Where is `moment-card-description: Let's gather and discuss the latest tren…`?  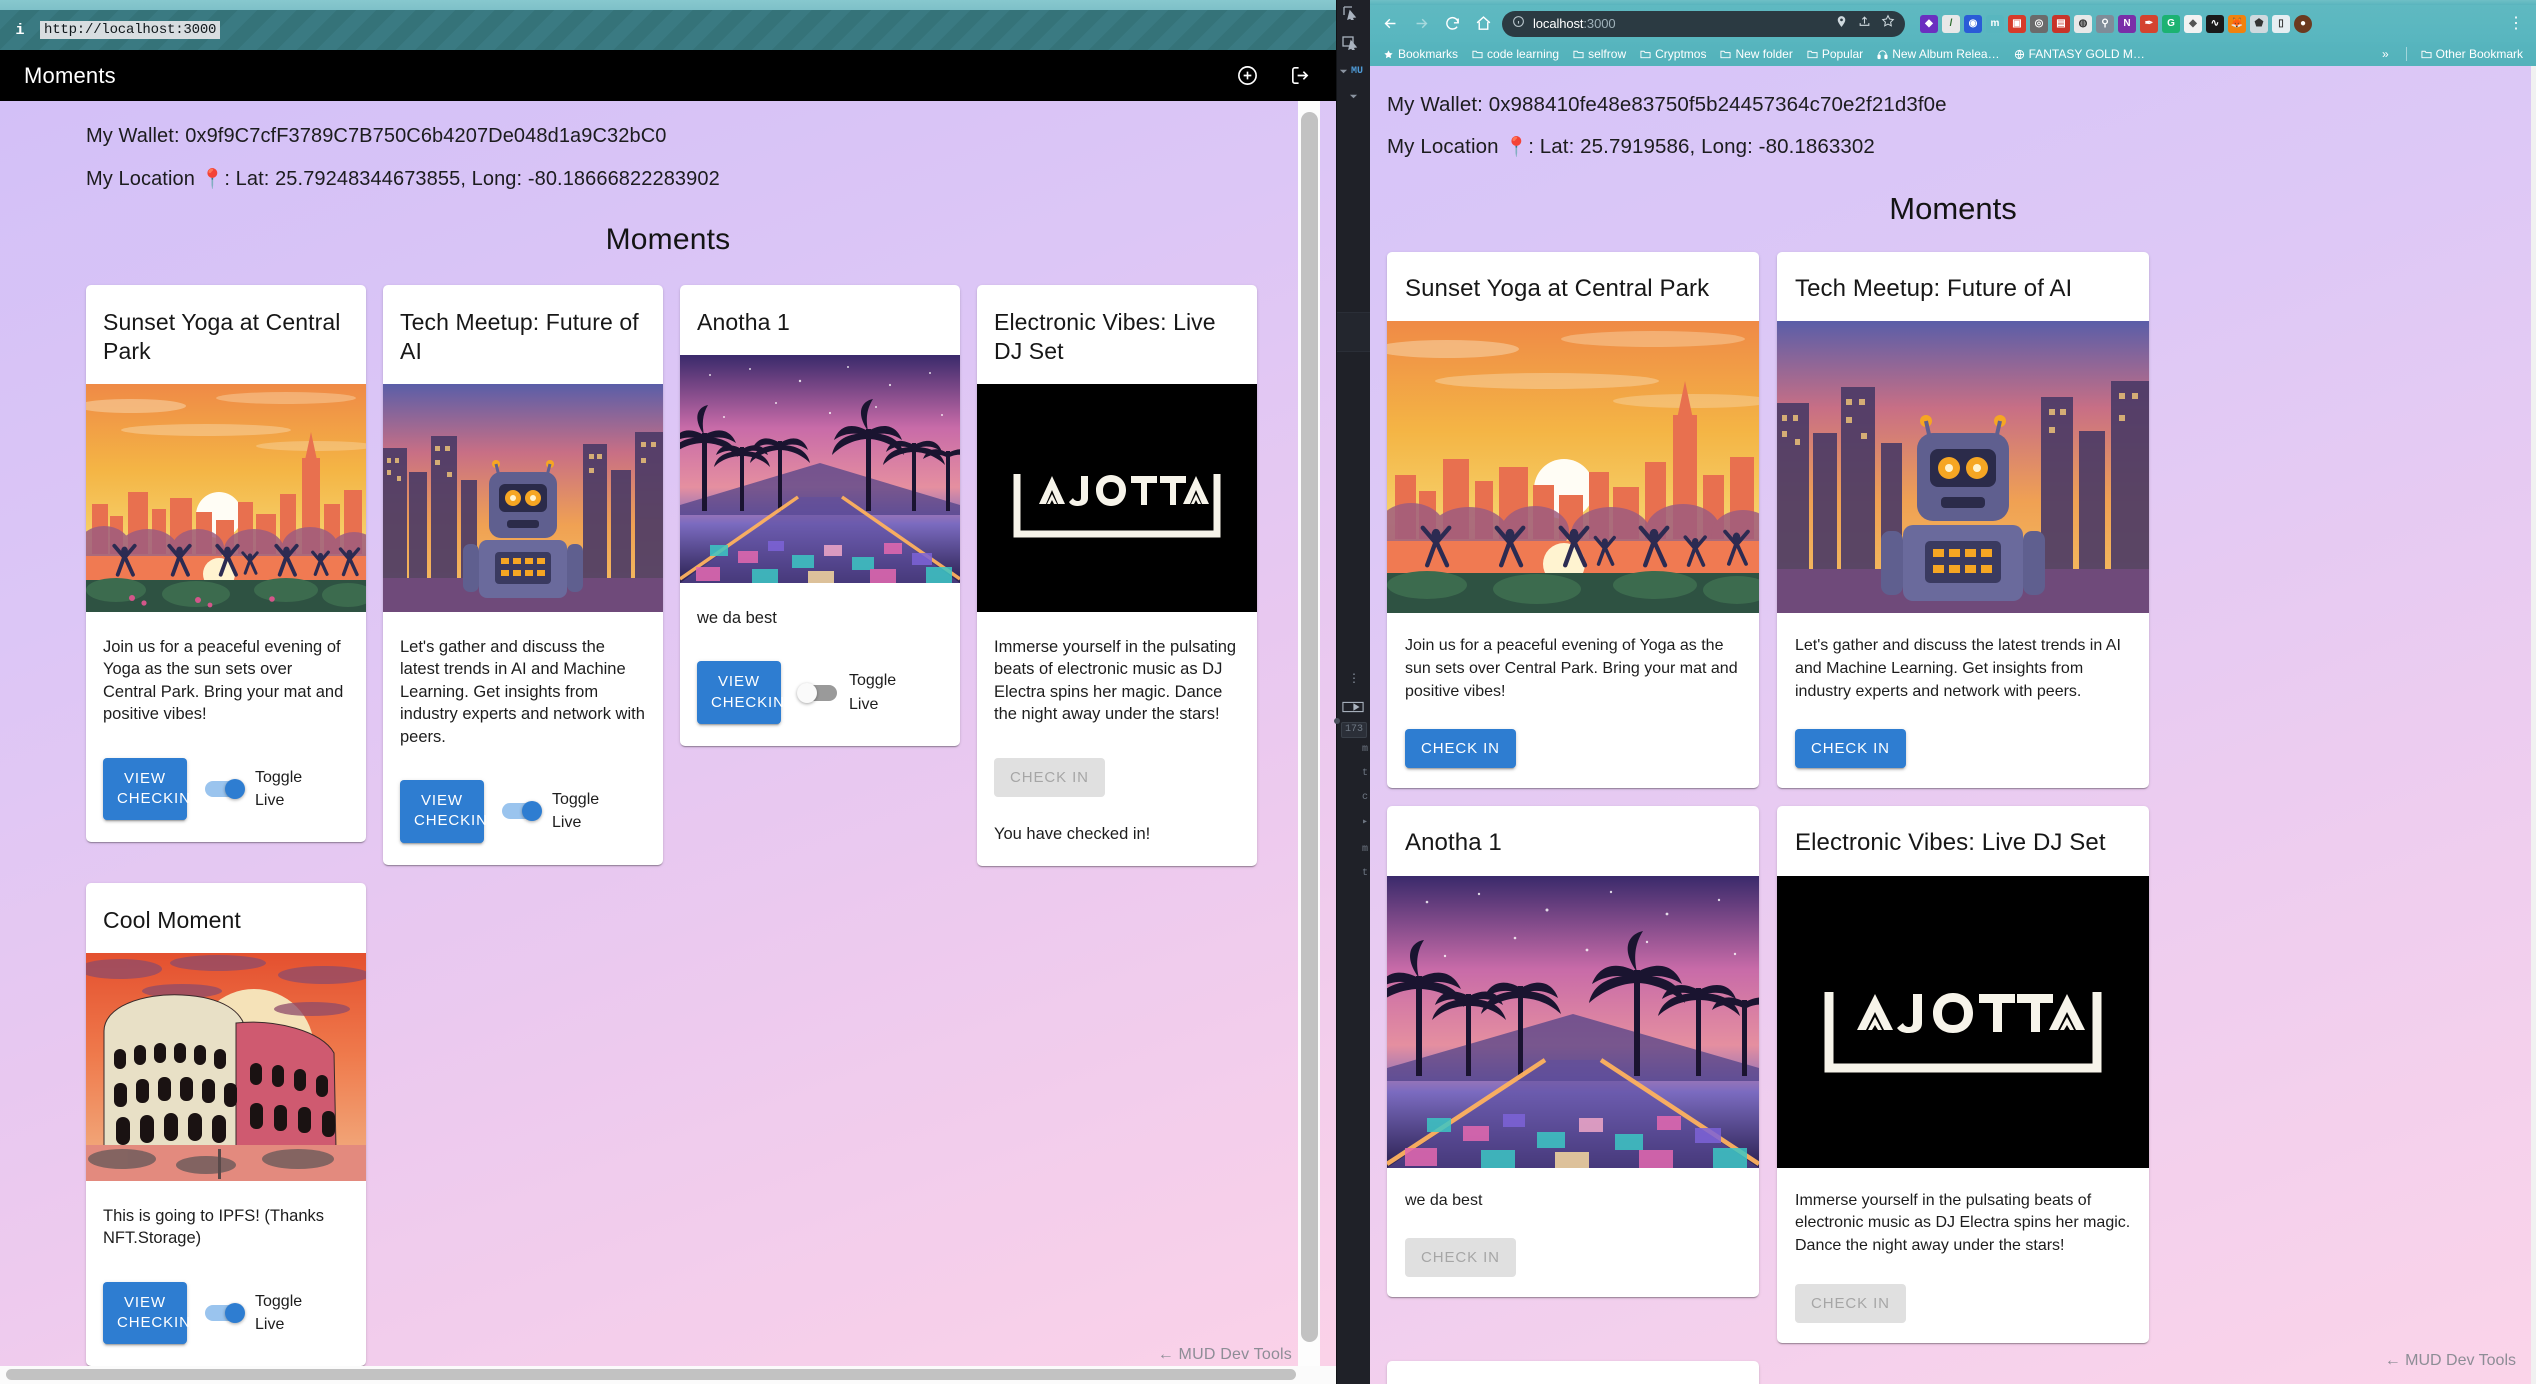 moment-card-description: Let's gather and discuss the latest tren… is located at coordinates (1958, 668).